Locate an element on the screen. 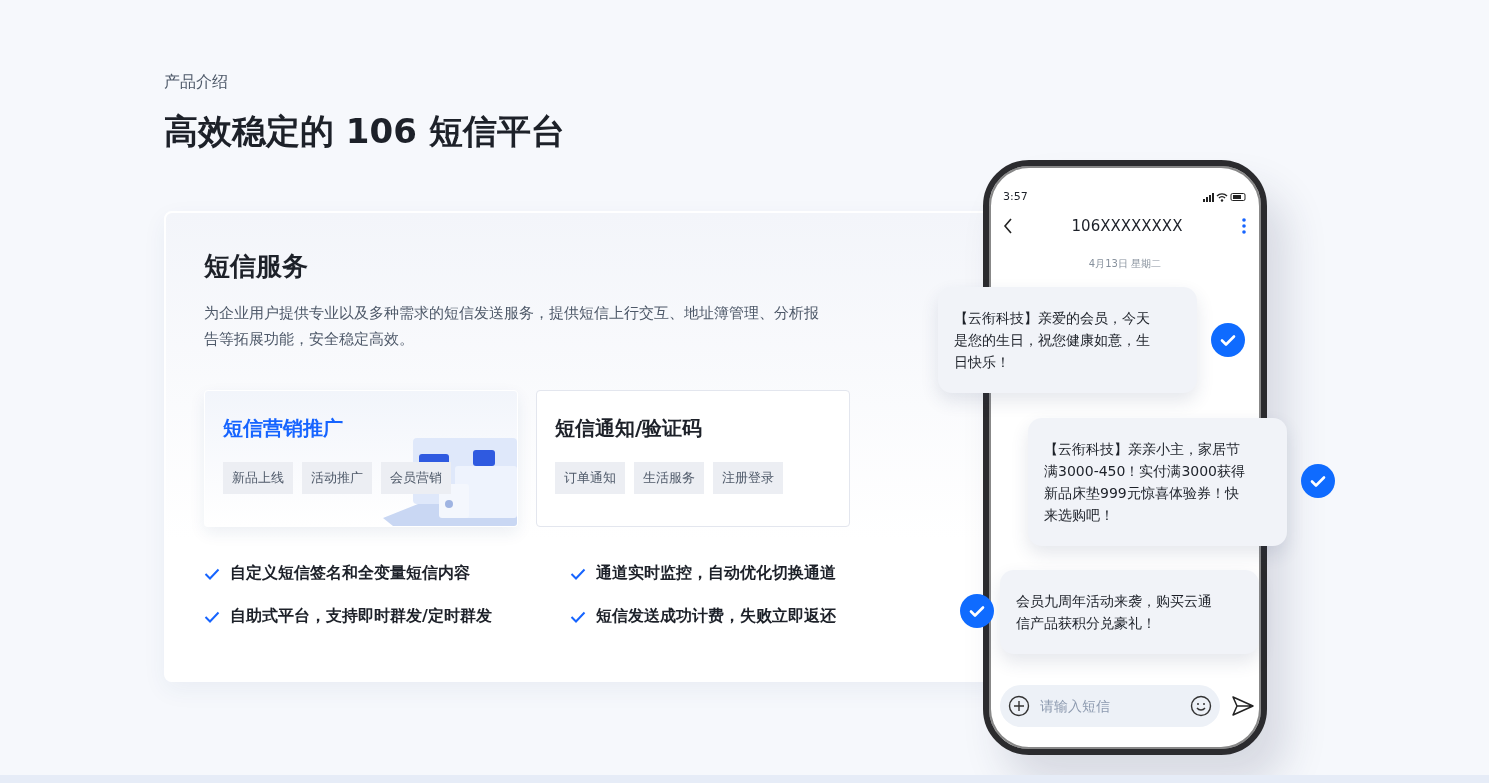 This screenshot has height=783, width=1489. feature-text: 短信发送成功计费，失败立即返还 is located at coordinates (716, 616).